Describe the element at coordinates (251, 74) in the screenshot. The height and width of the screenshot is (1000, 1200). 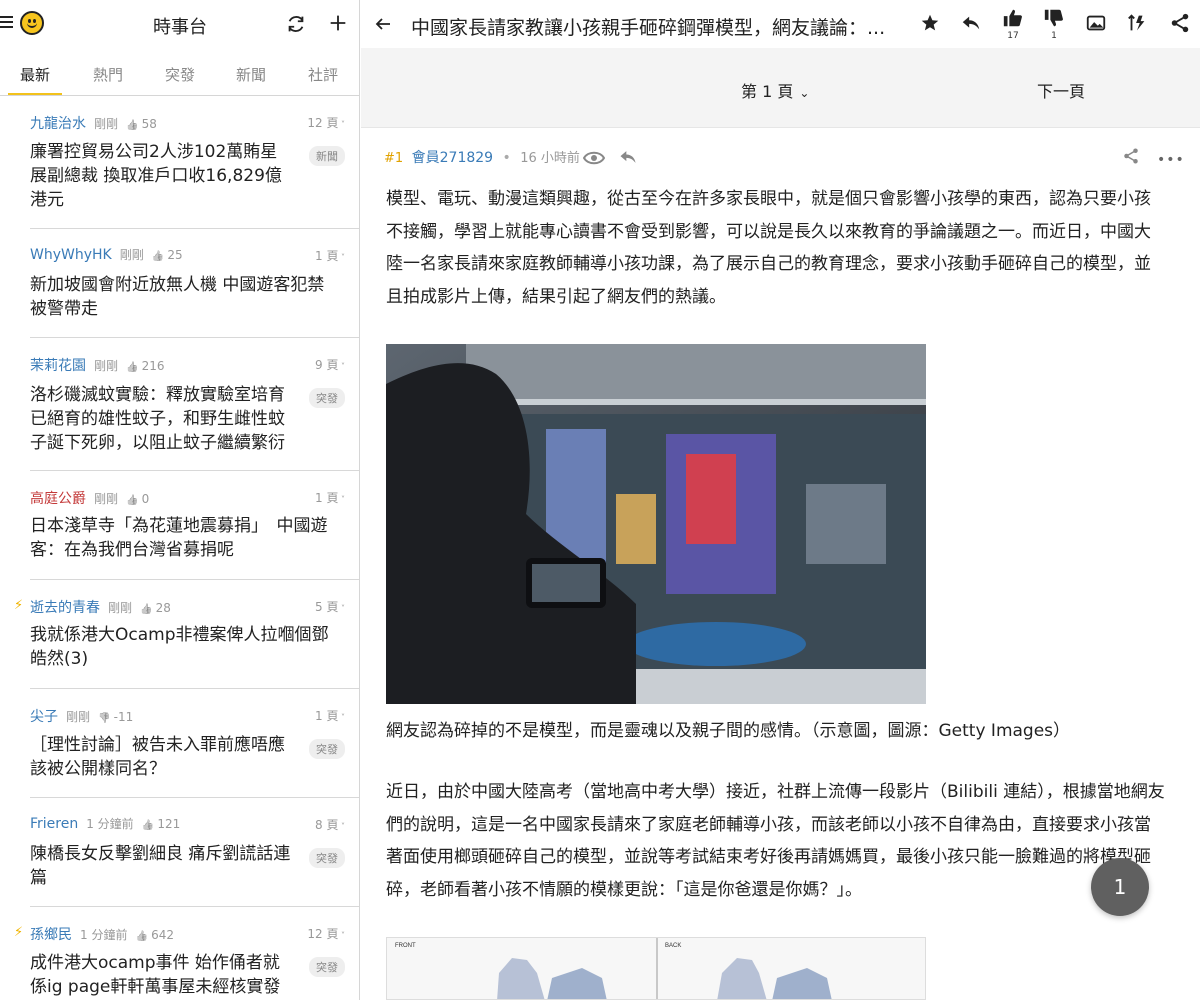
I see `tab-news: 新聞` at that location.